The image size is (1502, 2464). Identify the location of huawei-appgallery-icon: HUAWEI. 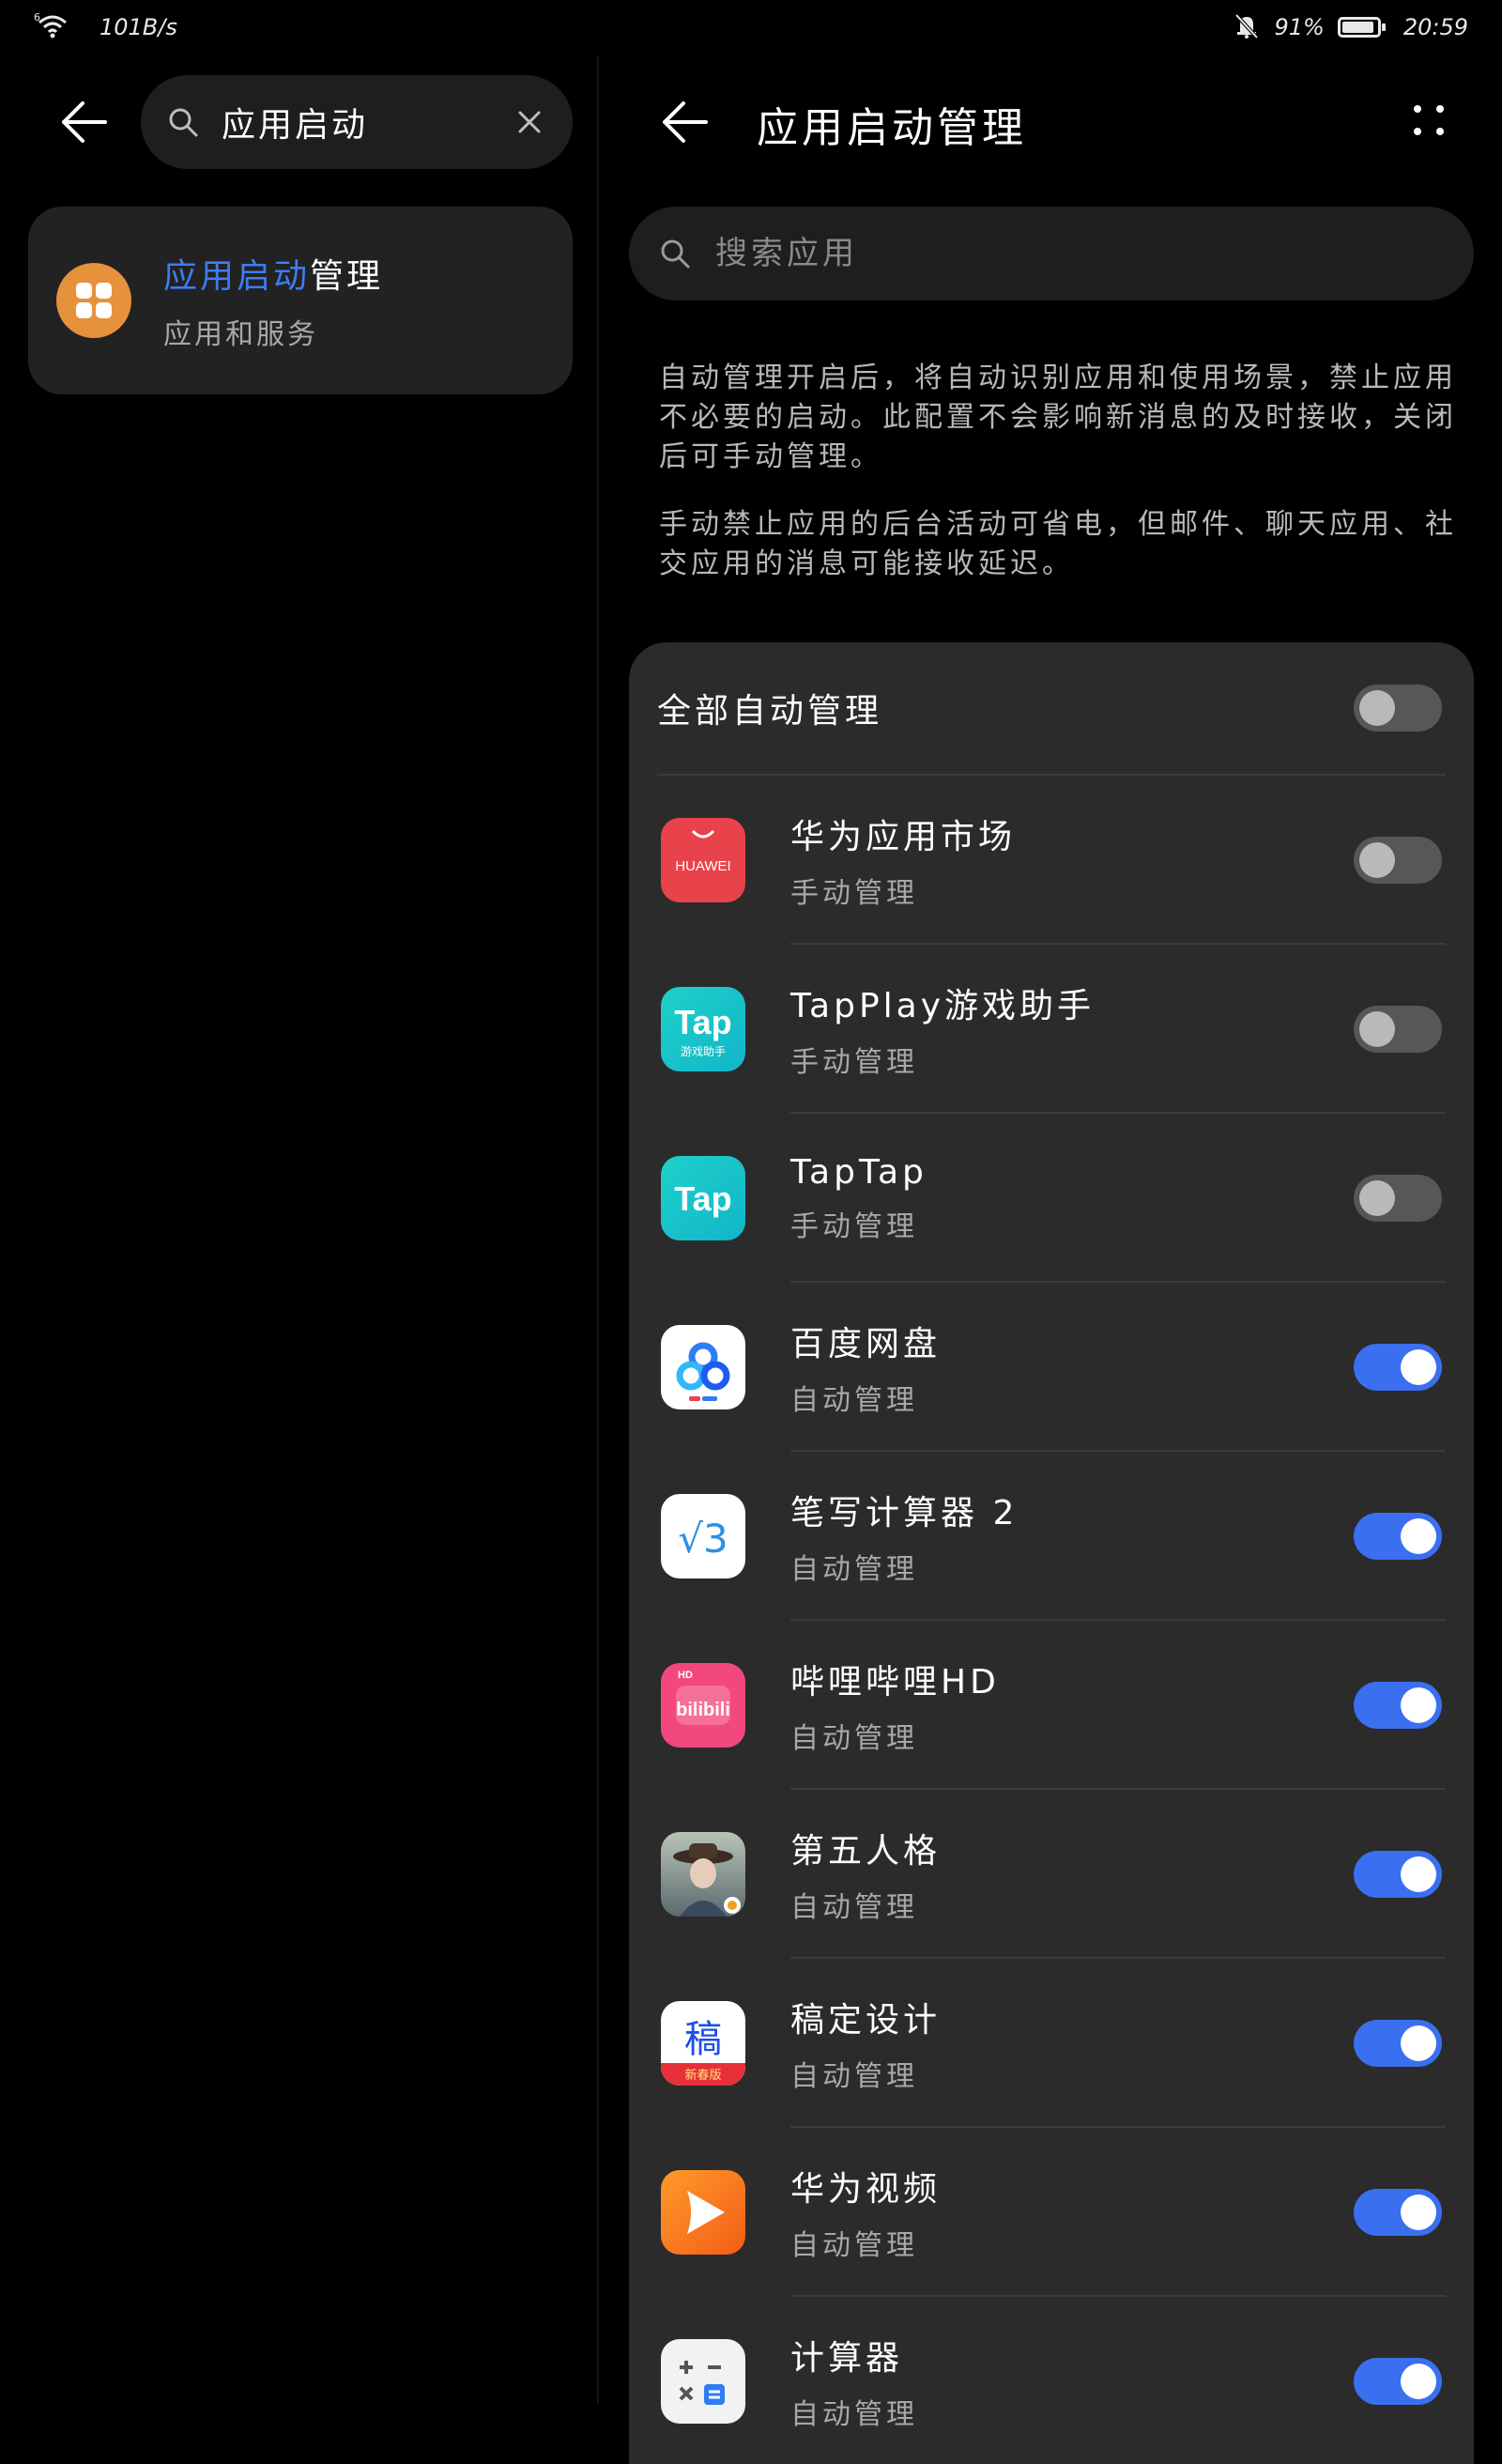
(703, 860).